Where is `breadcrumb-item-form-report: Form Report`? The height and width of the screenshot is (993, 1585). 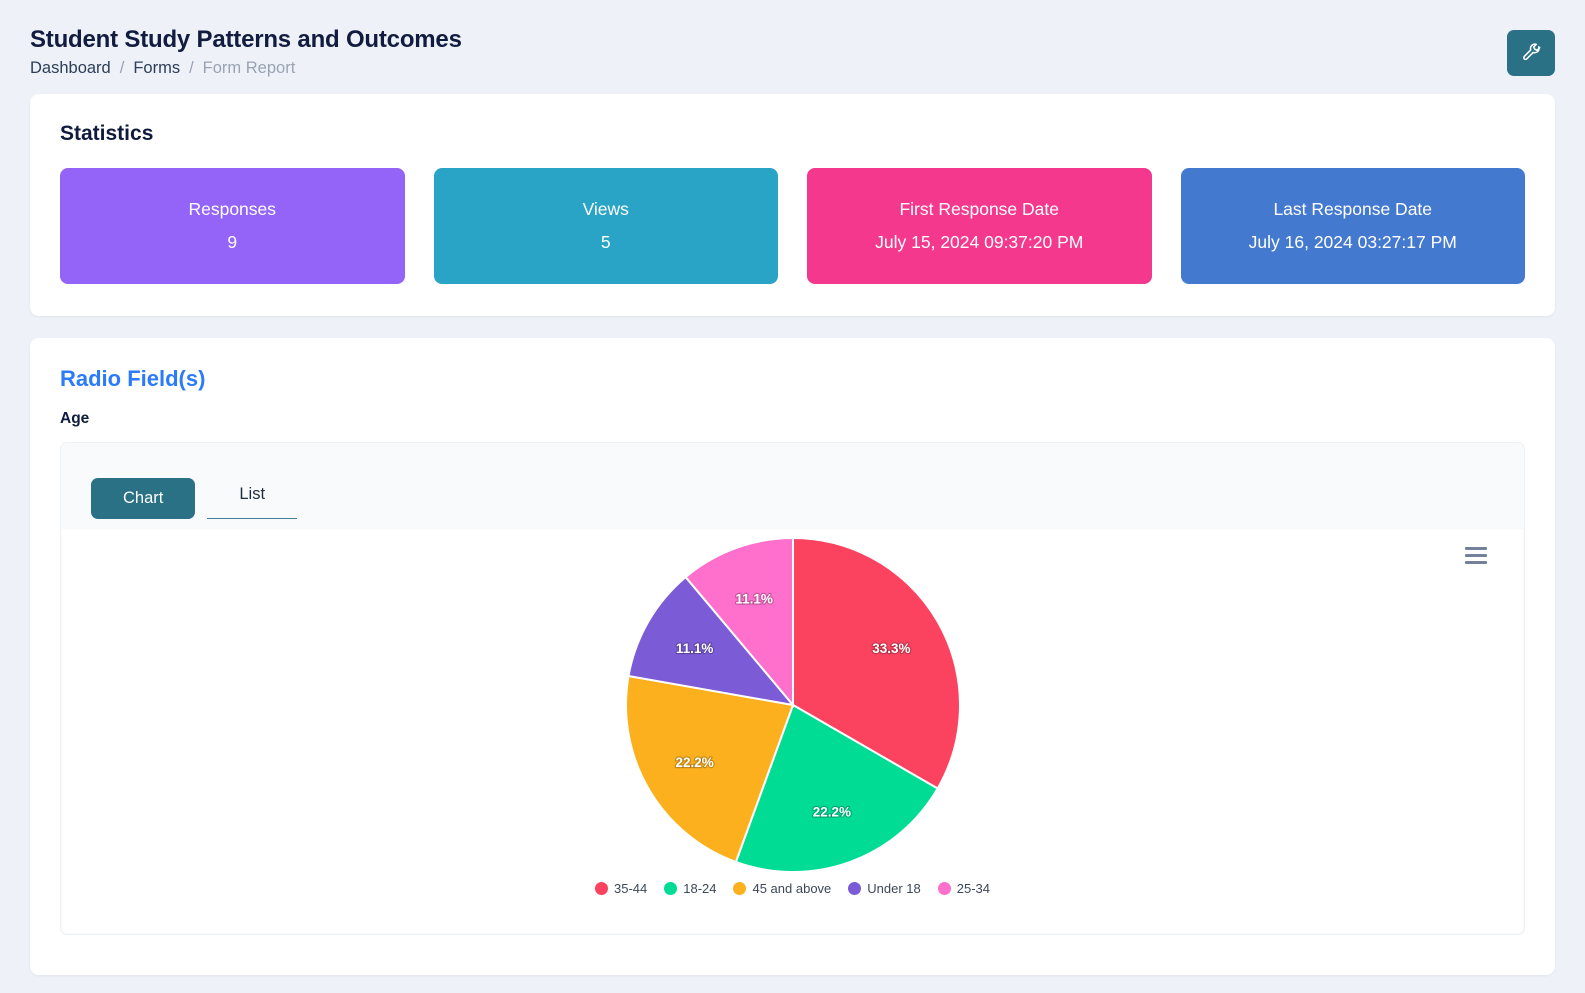
breadcrumb-item-form-report: Form Report is located at coordinates (249, 68).